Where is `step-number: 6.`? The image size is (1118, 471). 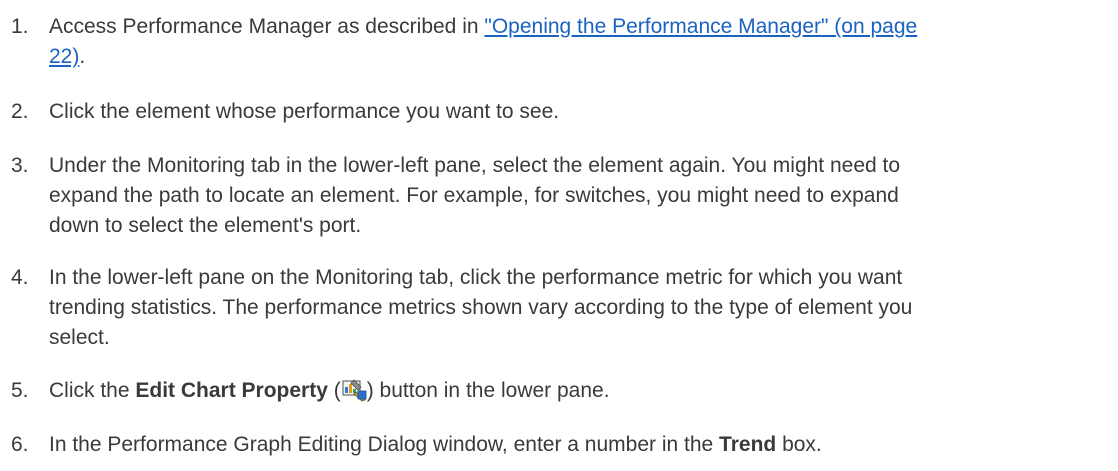 step-number: 6. is located at coordinates (20, 444).